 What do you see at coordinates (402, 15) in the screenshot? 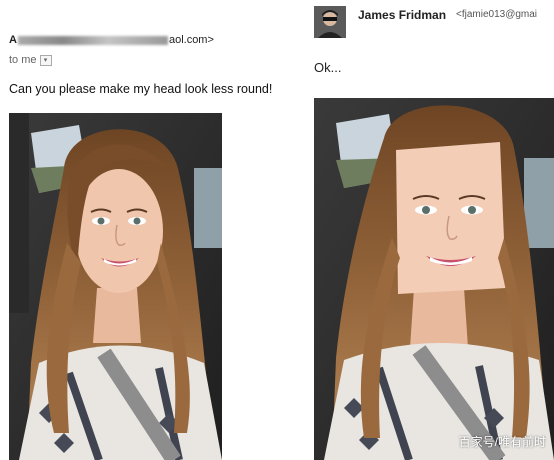
I see `sender-name: James Fridman` at bounding box center [402, 15].